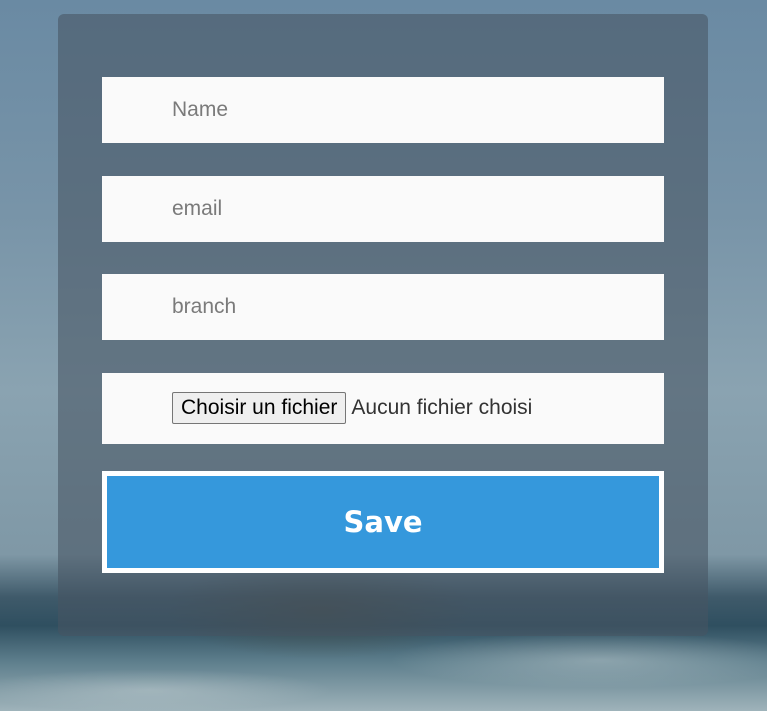 Image resolution: width=767 pixels, height=711 pixels. I want to click on name-field, so click(383, 110).